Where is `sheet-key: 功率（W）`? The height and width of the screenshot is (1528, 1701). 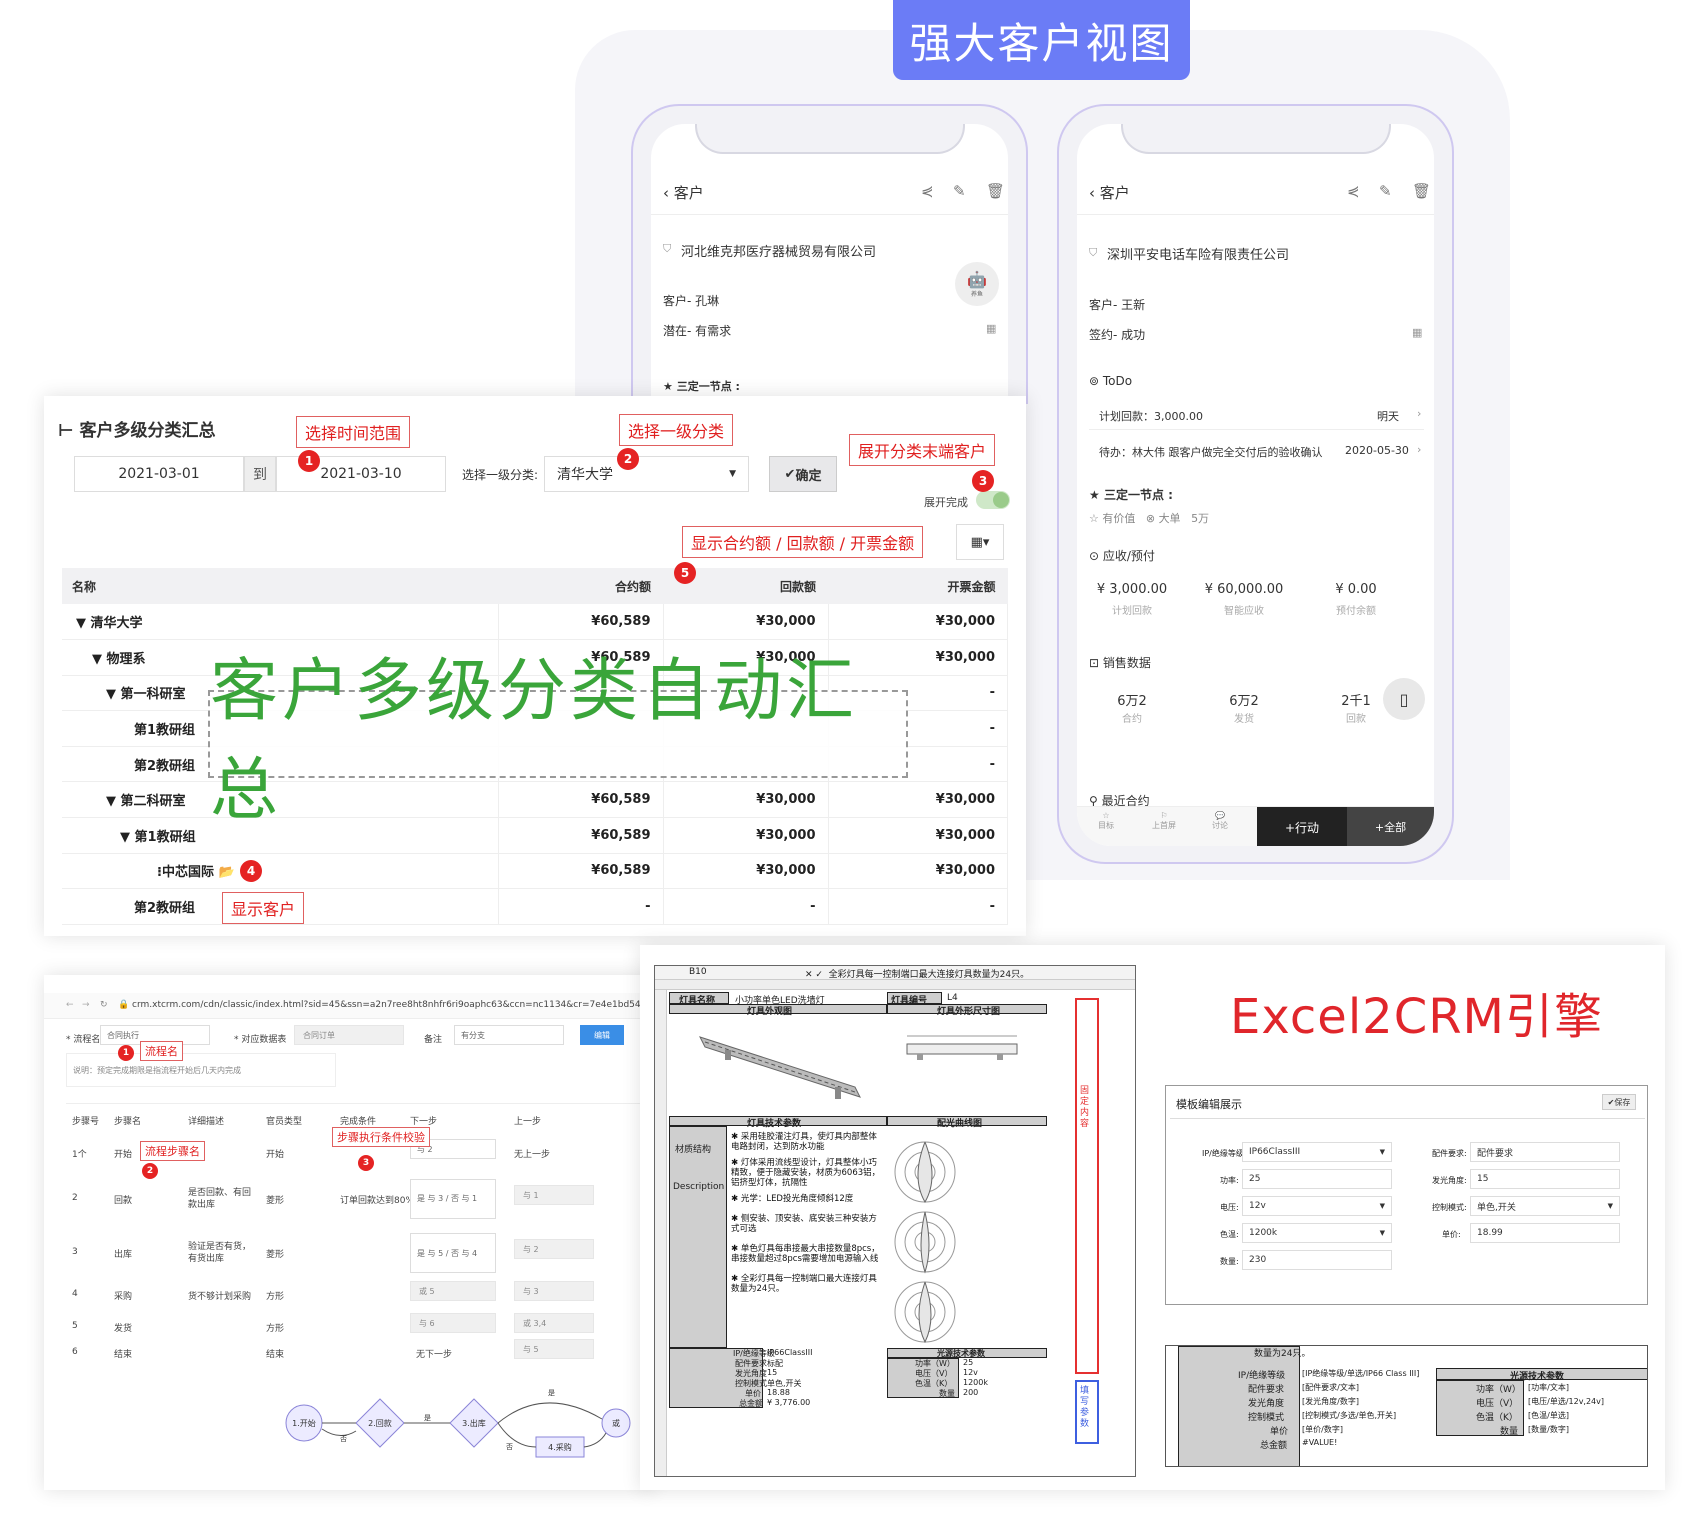
sheet-key: 功率（W） is located at coordinates (1498, 1390).